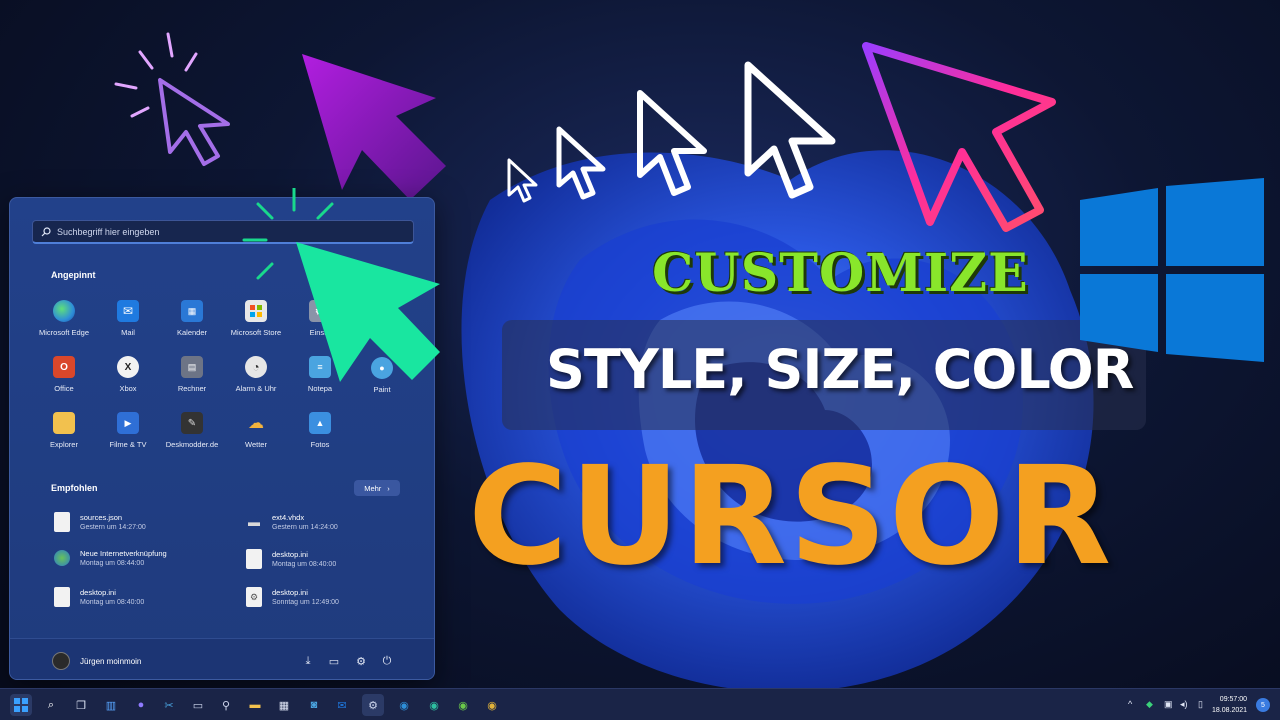 Image resolution: width=1280 pixels, height=720 pixels. Describe the element at coordinates (1130, 704) in the screenshot. I see `chevron-up-icon: ^` at that location.